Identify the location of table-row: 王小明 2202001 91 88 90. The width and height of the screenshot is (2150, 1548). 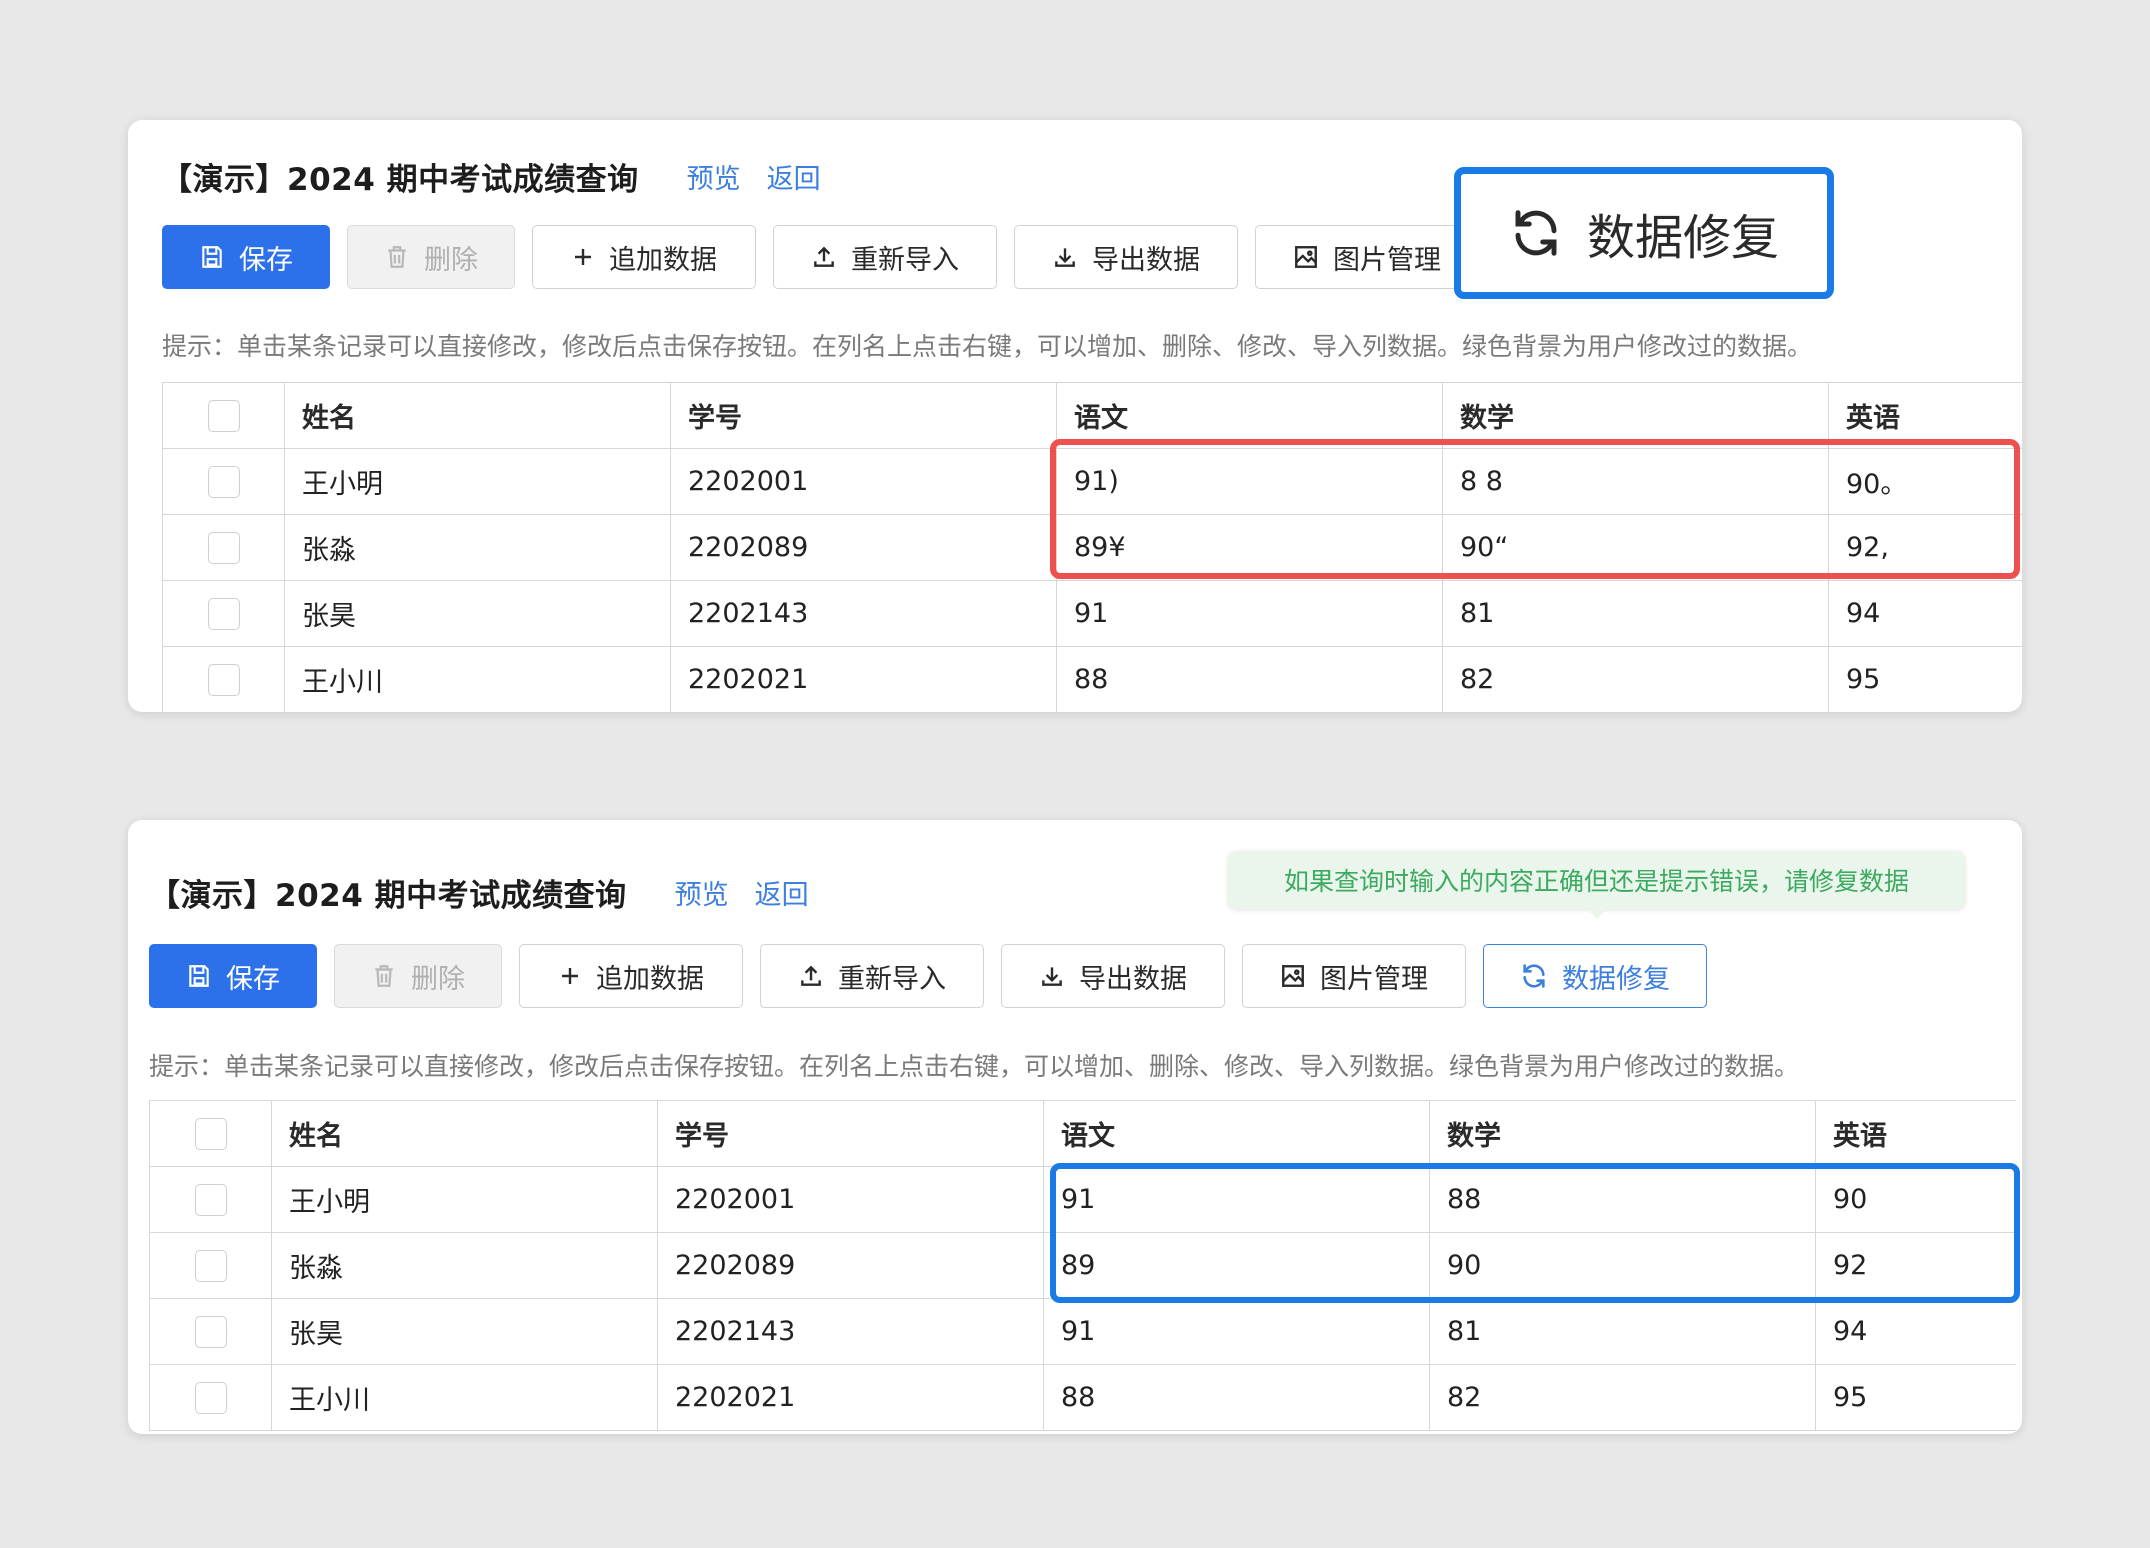
(1083, 1200).